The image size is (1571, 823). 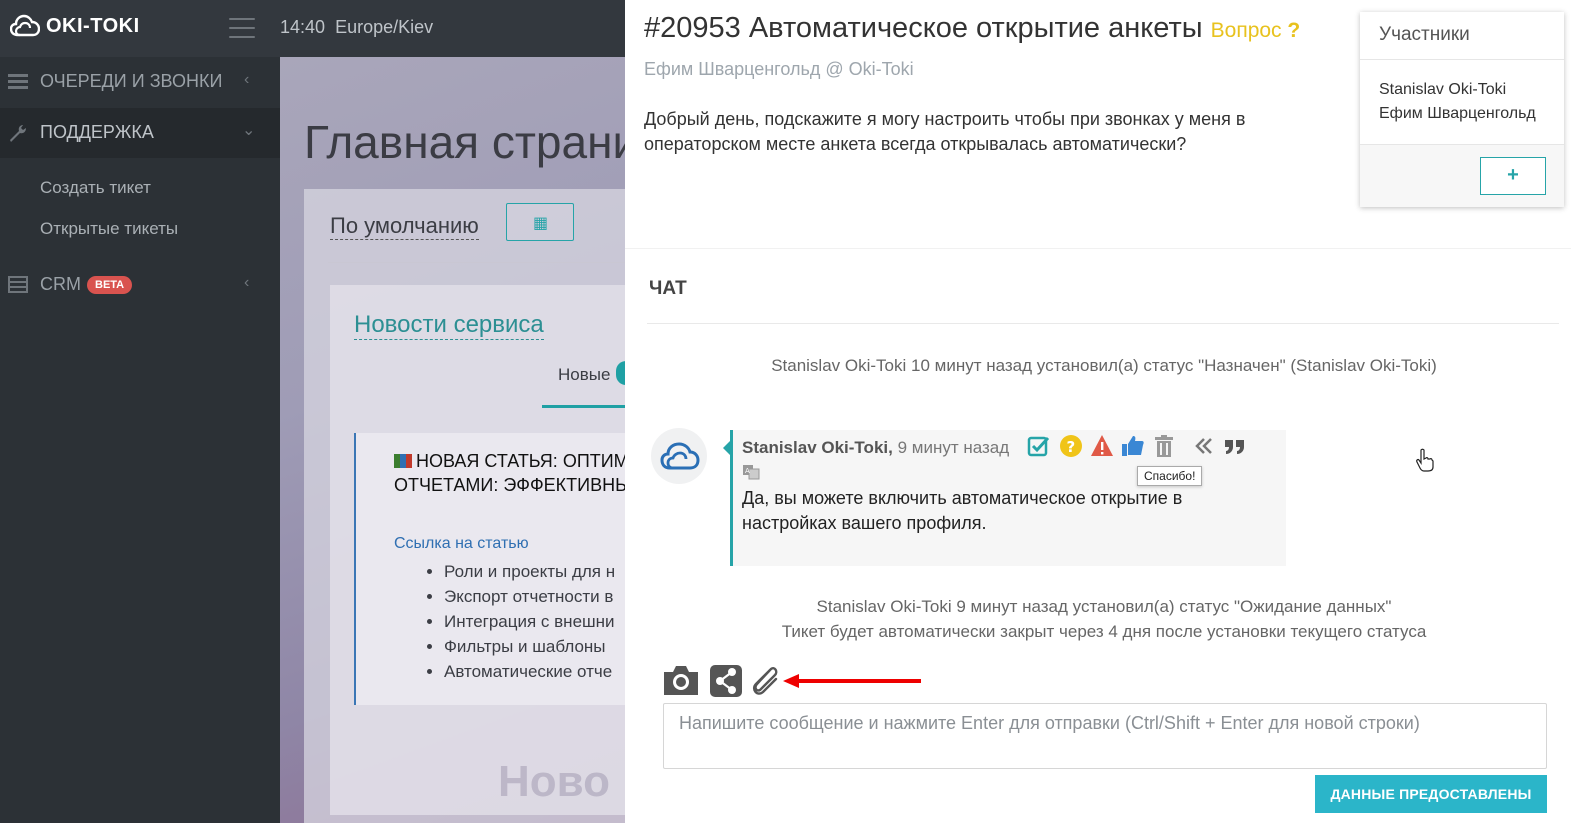 I want to click on sidebar-item-support: ПОДДЕРЖКА ⌄, so click(x=140, y=133).